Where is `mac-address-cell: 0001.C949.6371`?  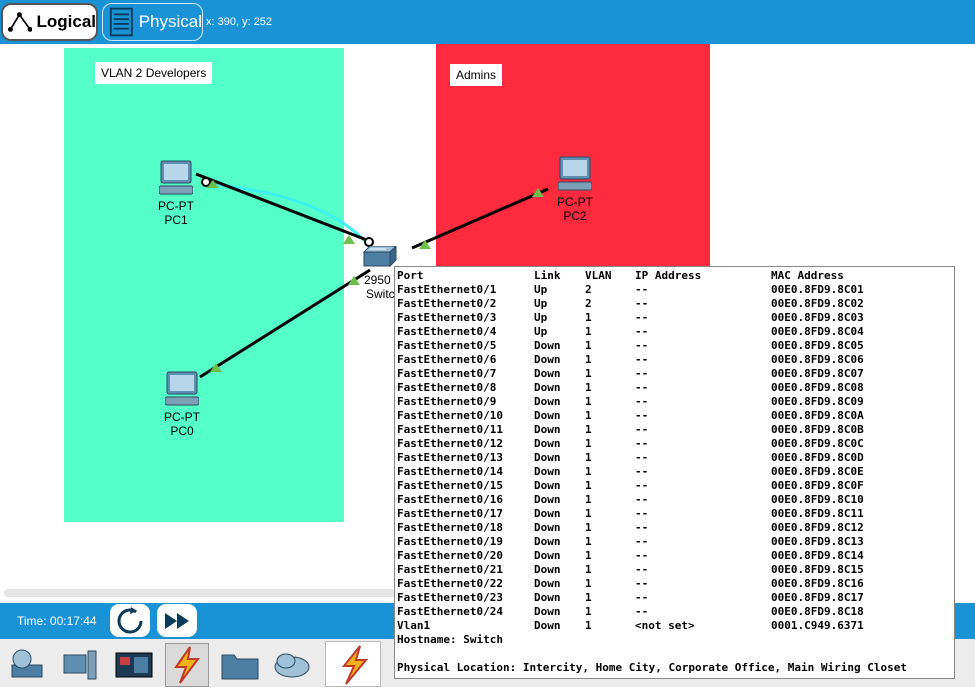
mac-address-cell: 0001.C949.6371 is located at coordinates (817, 625).